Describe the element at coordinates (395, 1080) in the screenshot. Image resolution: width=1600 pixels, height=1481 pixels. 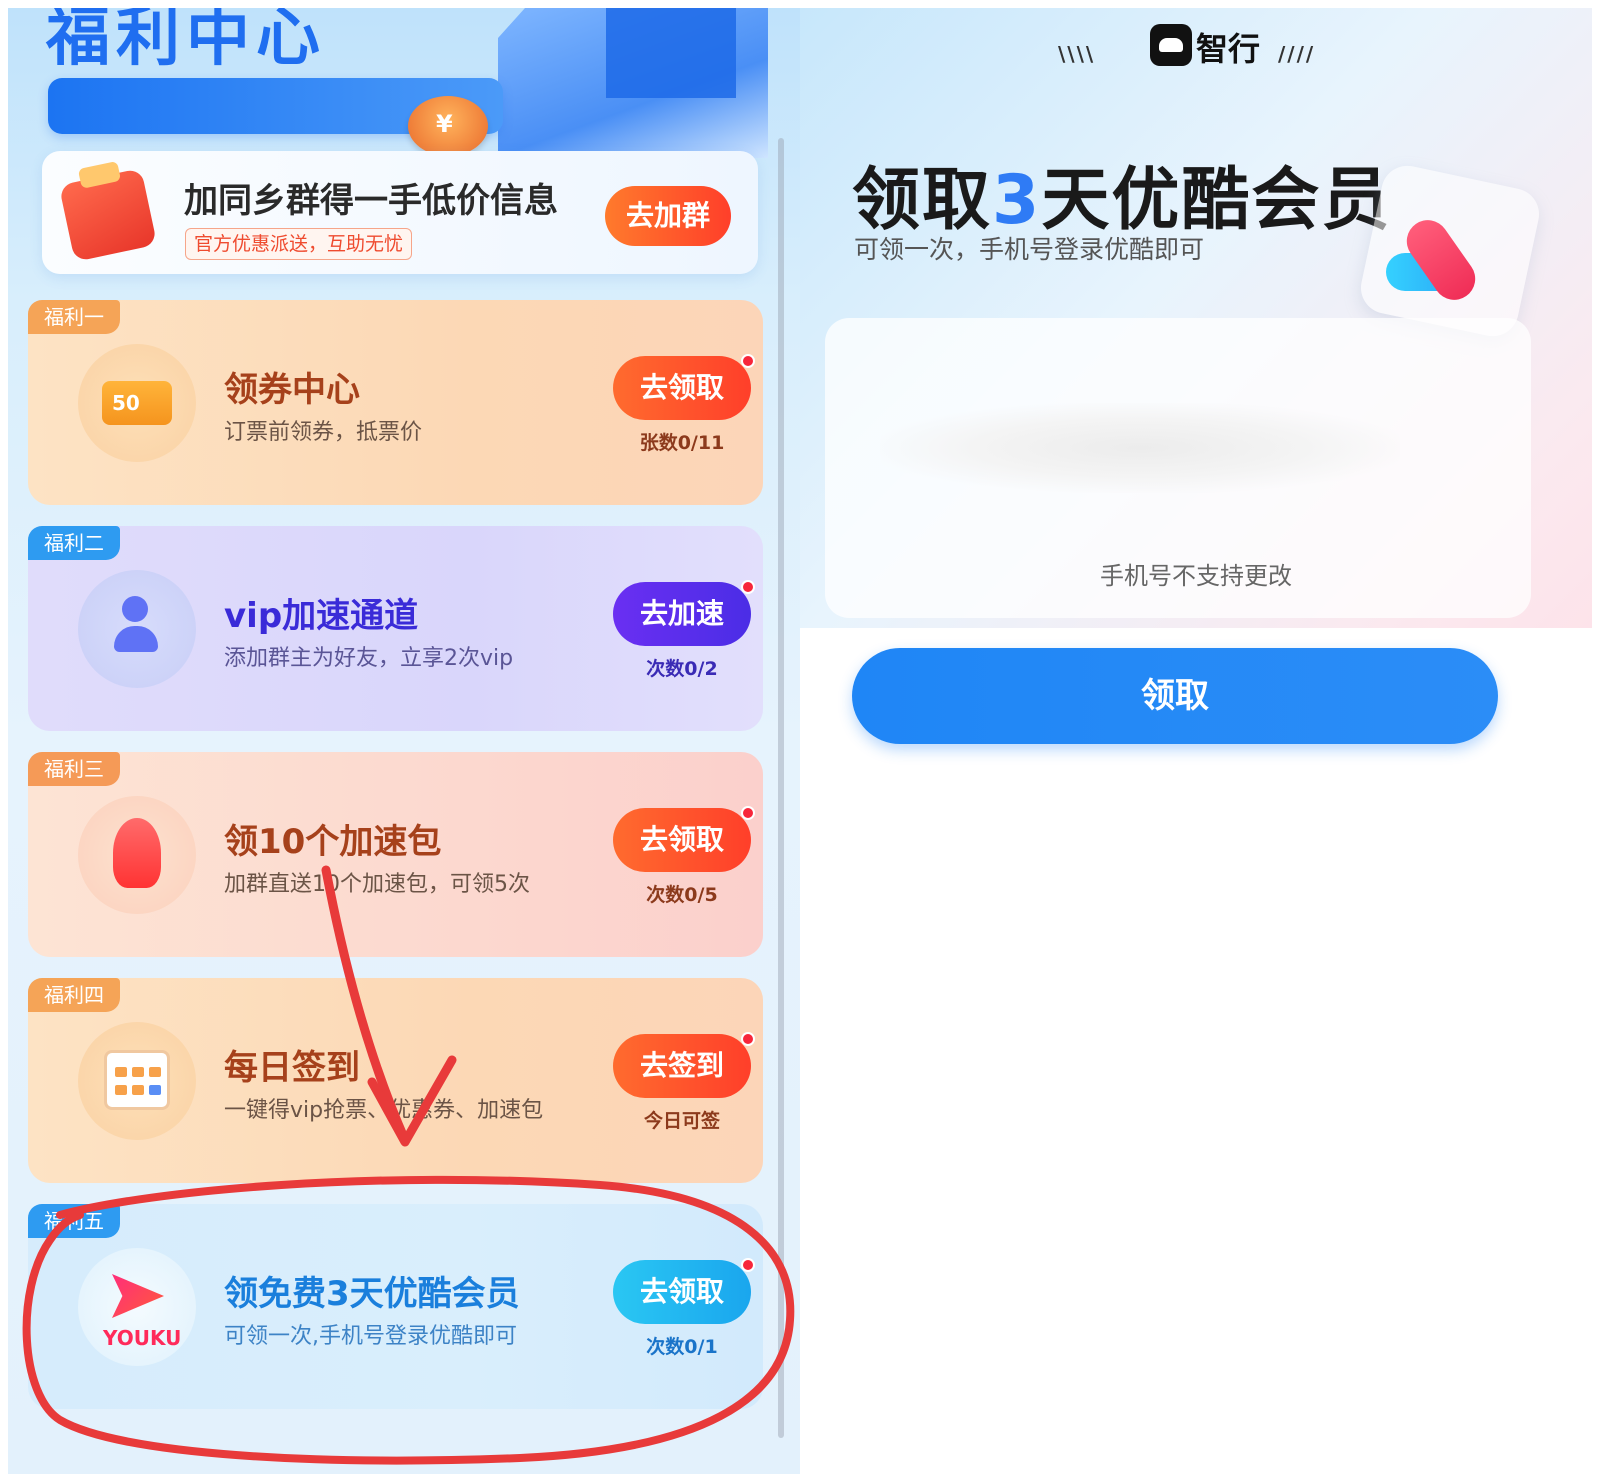
I see `welfare-card-daily-checkin: 福利四 每日签到 一键得vip抢票、优惠券、加速包 去签到 今日可签` at that location.